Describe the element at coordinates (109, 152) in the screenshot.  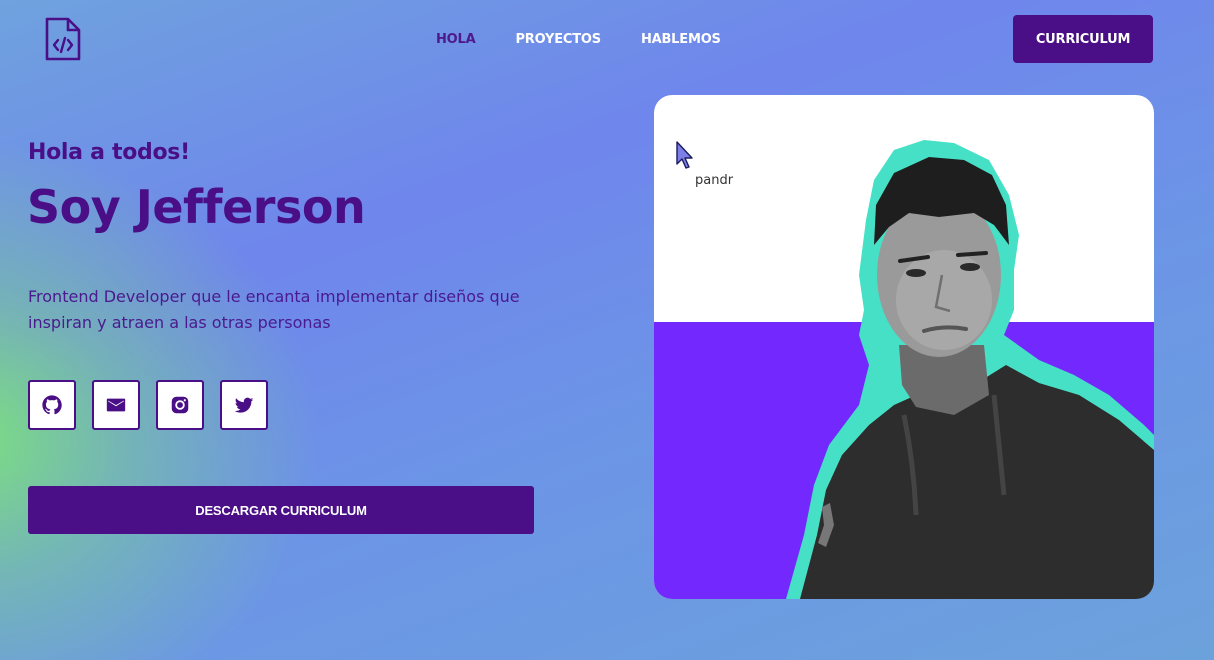
I see `greeting-text: Hola a todos!` at that location.